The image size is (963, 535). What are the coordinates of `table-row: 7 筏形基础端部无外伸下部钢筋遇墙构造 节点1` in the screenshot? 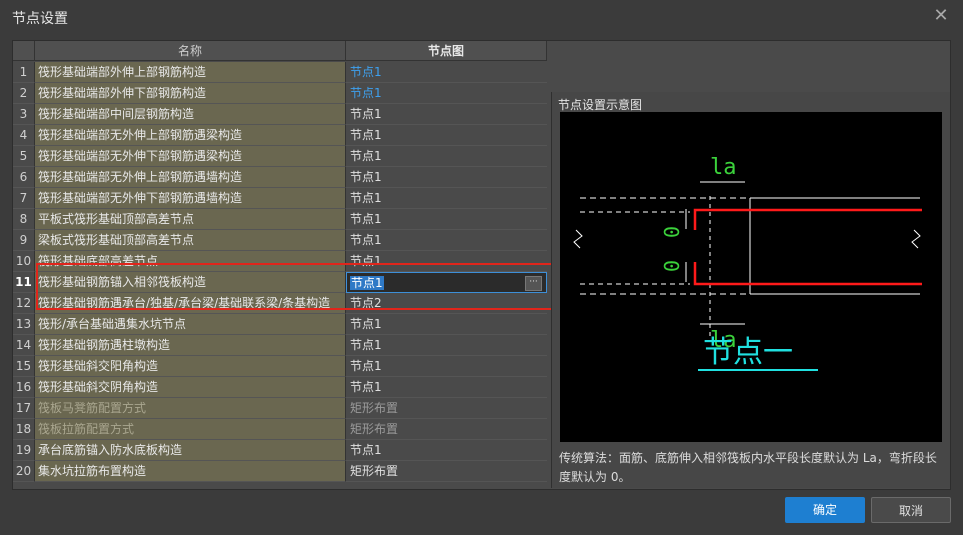 It's located at (280, 198).